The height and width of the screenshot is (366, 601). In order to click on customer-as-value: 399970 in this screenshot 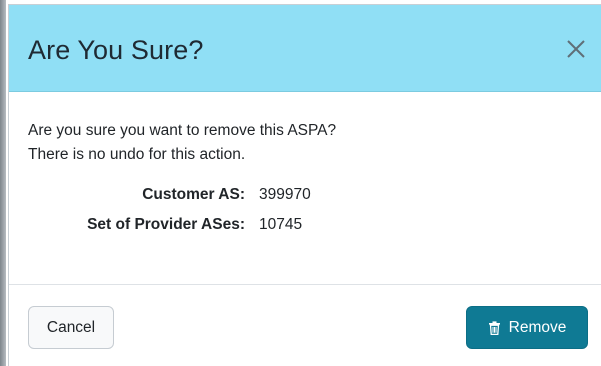, I will do `click(285, 194)`.